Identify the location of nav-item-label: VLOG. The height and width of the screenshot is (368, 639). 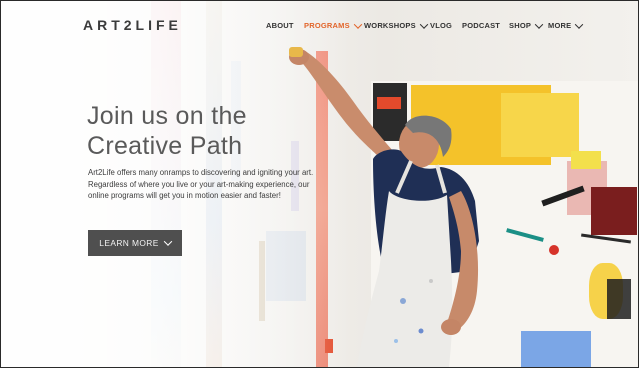
(441, 25).